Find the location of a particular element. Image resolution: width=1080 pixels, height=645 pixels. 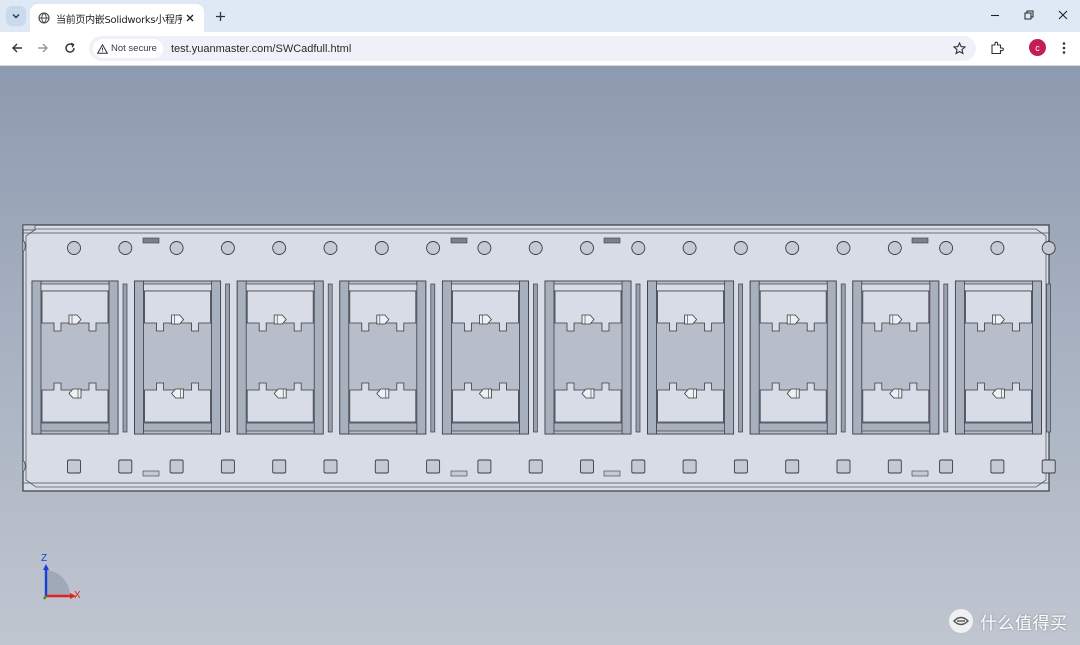

globe-icon is located at coordinates (44, 18).